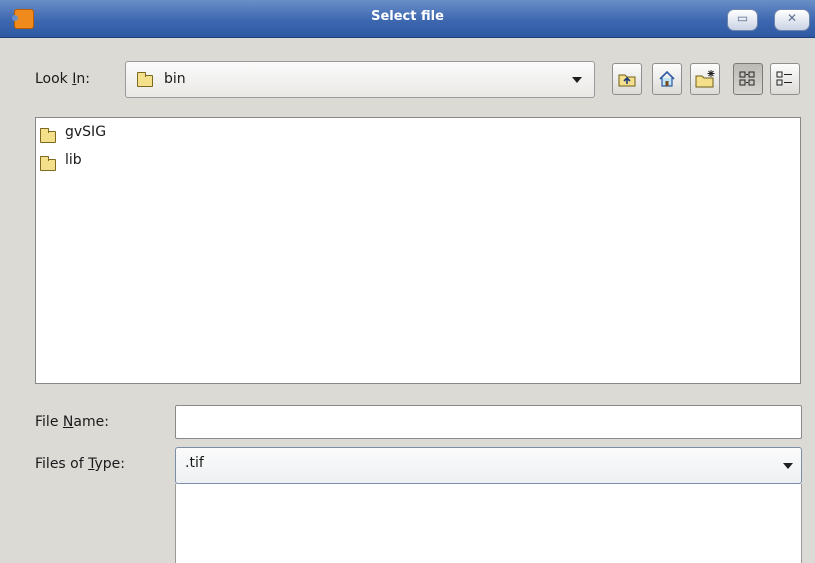 This screenshot has width=815, height=563. What do you see at coordinates (54, 79) in the screenshot?
I see `look-in-label-pre: Look` at bounding box center [54, 79].